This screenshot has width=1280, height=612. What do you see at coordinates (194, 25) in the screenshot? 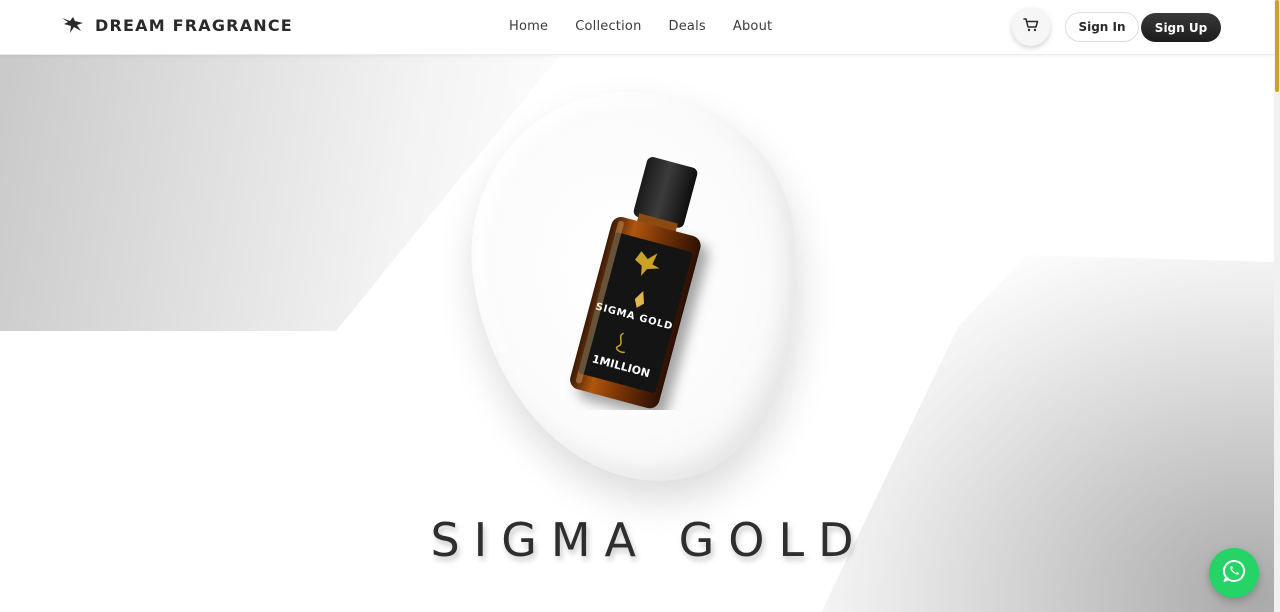
I see `brand-name: DREAM FRAGRANCE` at bounding box center [194, 25].